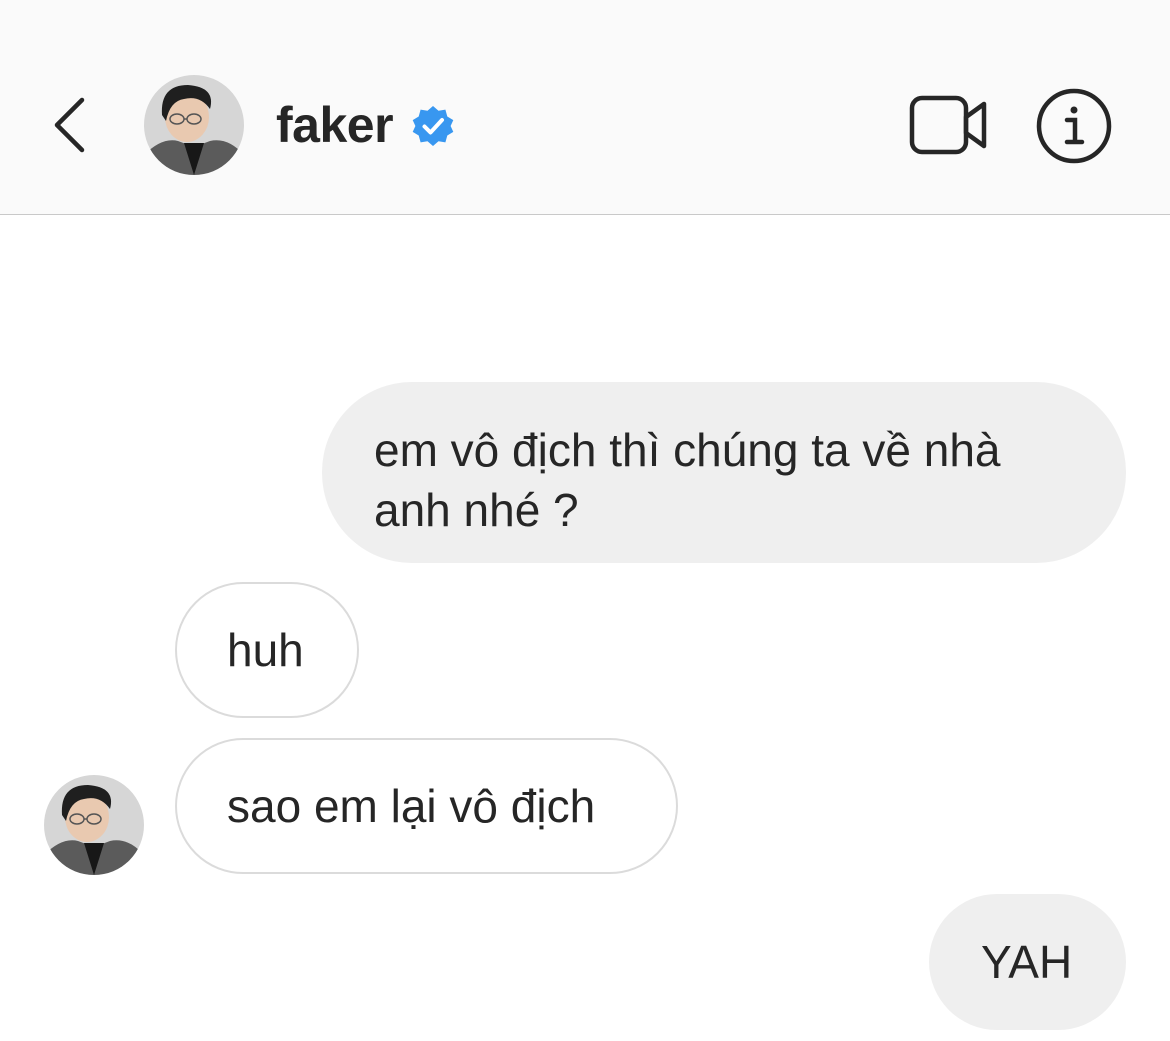 This screenshot has height=1041, width=1170. I want to click on chevron-left-icon, so click(69, 125).